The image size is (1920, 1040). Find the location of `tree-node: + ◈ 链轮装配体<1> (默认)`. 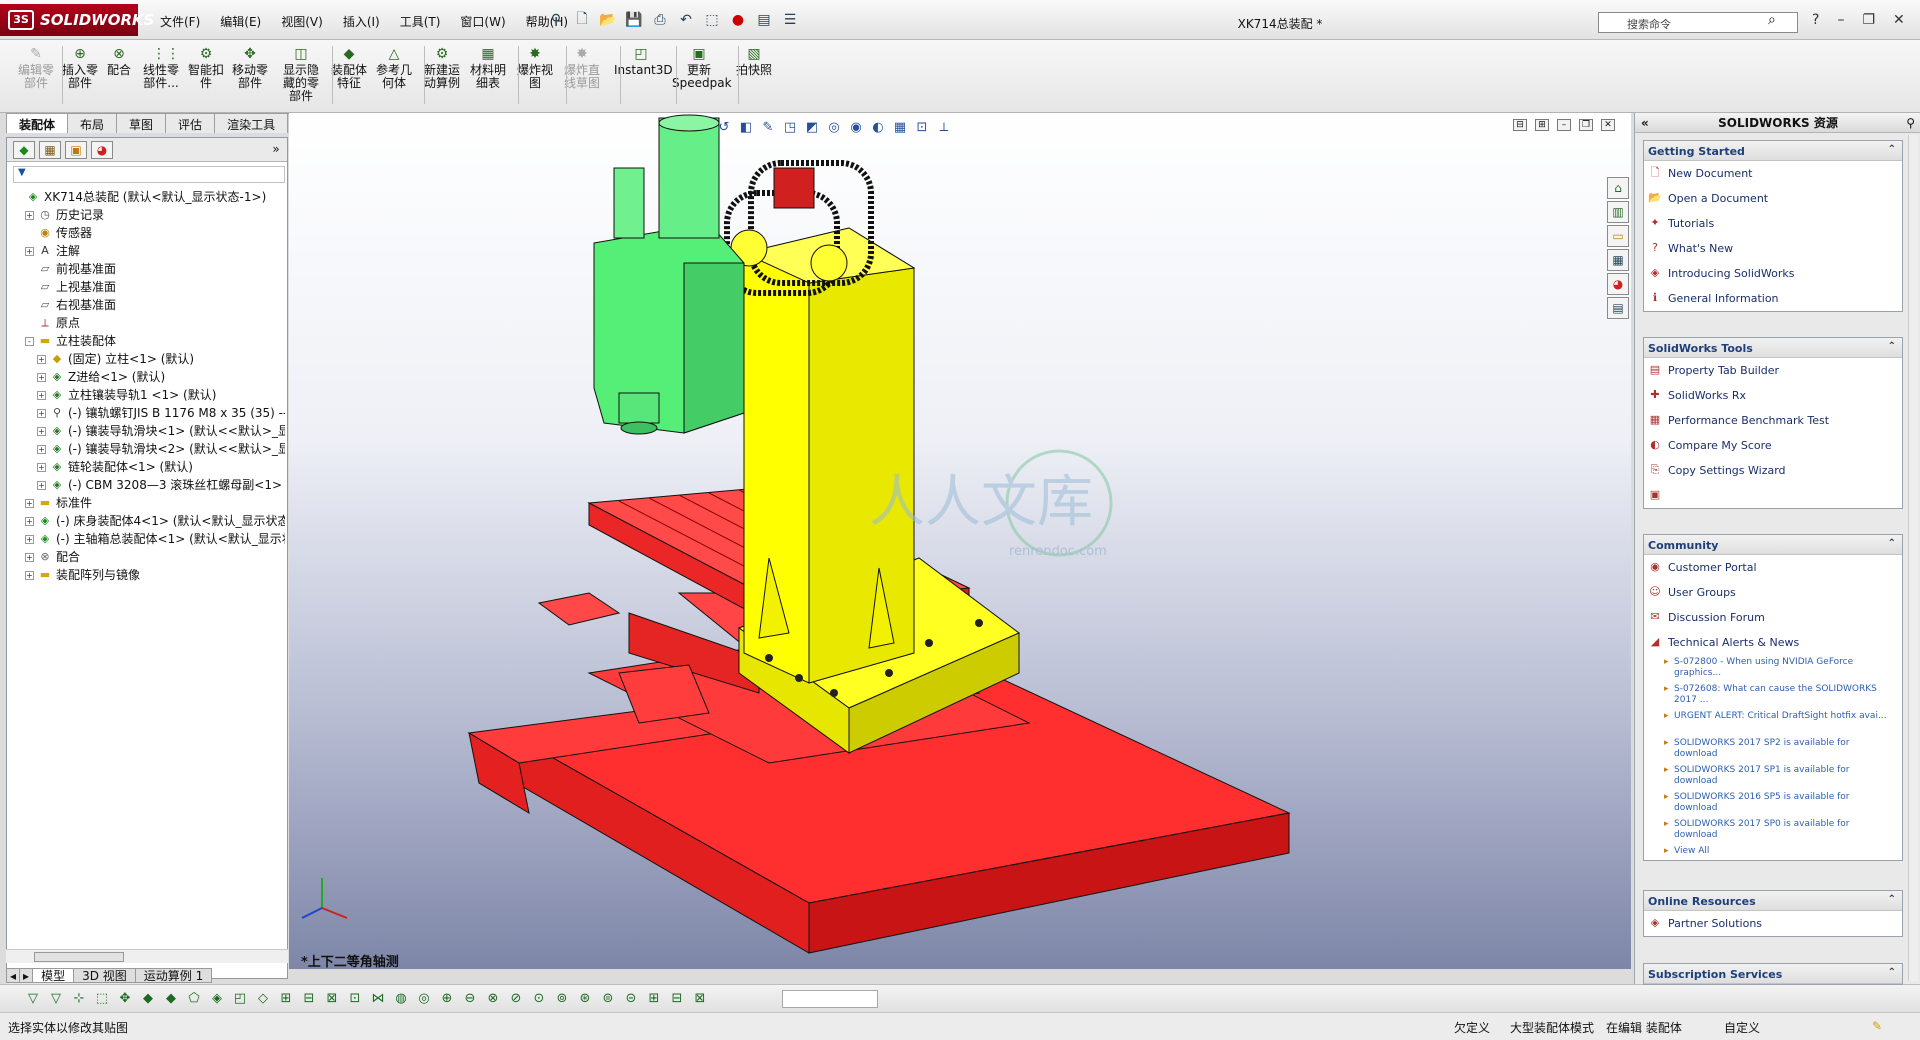

tree-node: + ◈ 链轮装配体<1> (默认) is located at coordinates (147, 467).